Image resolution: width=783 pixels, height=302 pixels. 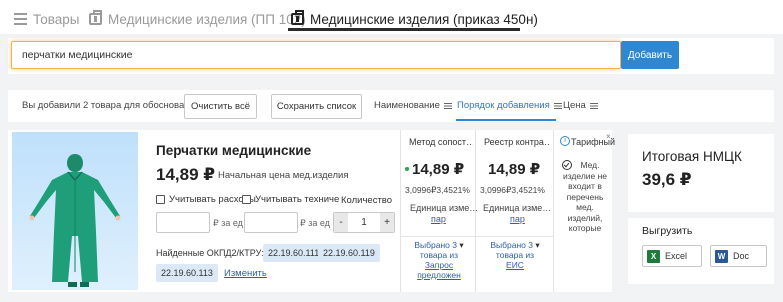 I want to click on okpd-code-tag: 22.19.60.119, so click(x=349, y=253).